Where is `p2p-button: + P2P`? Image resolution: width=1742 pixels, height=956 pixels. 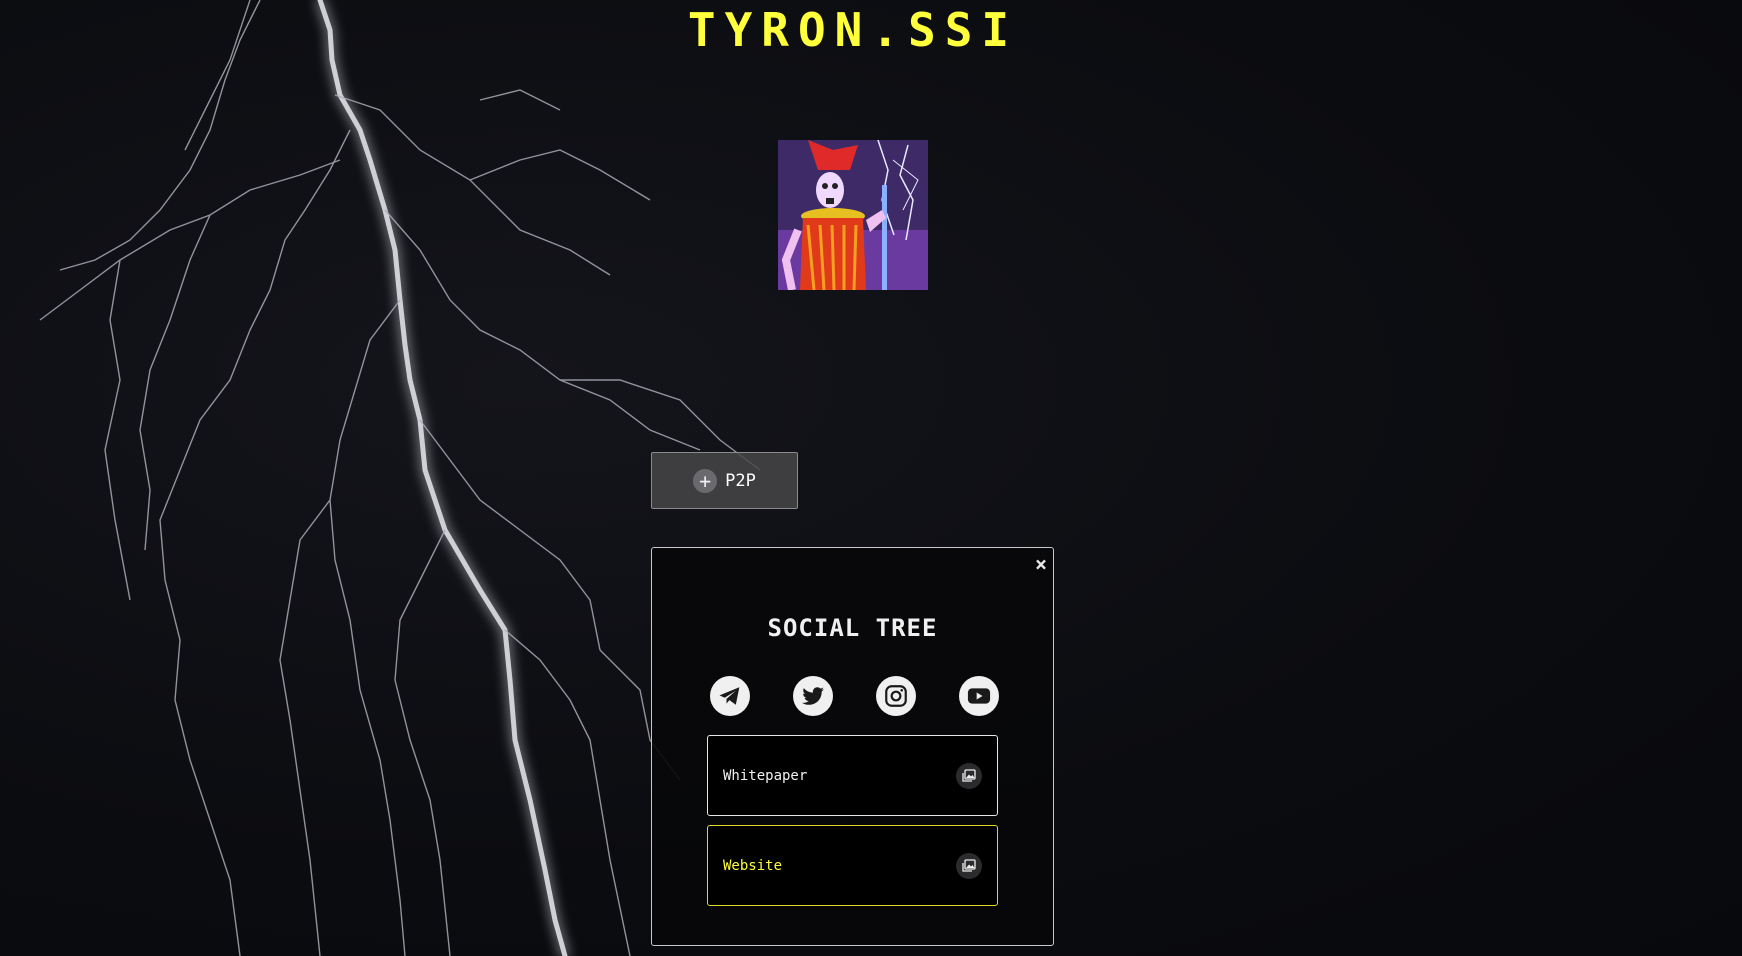
p2p-button: + P2P is located at coordinates (724, 480).